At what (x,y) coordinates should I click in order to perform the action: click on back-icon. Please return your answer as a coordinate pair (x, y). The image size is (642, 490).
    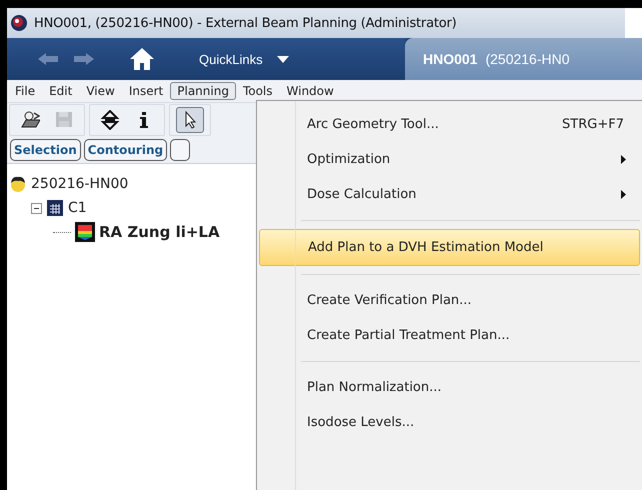
    Looking at the image, I should click on (48, 59).